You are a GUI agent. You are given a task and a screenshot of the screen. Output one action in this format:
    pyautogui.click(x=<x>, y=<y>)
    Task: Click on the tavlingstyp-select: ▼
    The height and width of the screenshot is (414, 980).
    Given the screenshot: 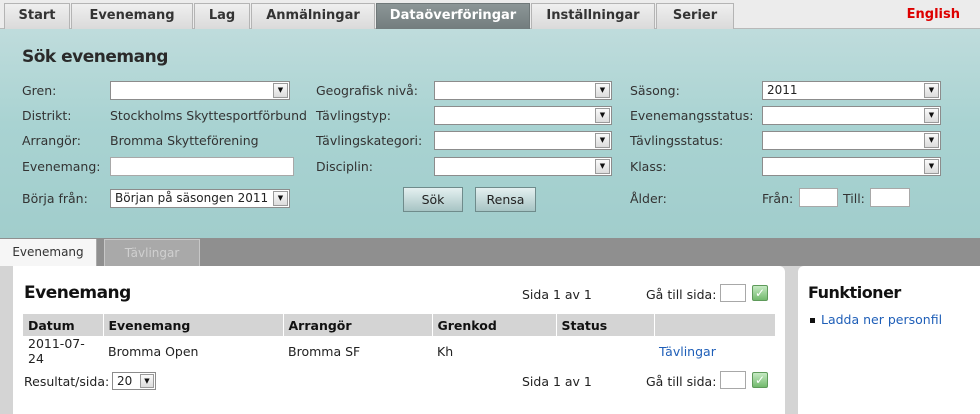 What is the action you would take?
    pyautogui.click(x=523, y=115)
    